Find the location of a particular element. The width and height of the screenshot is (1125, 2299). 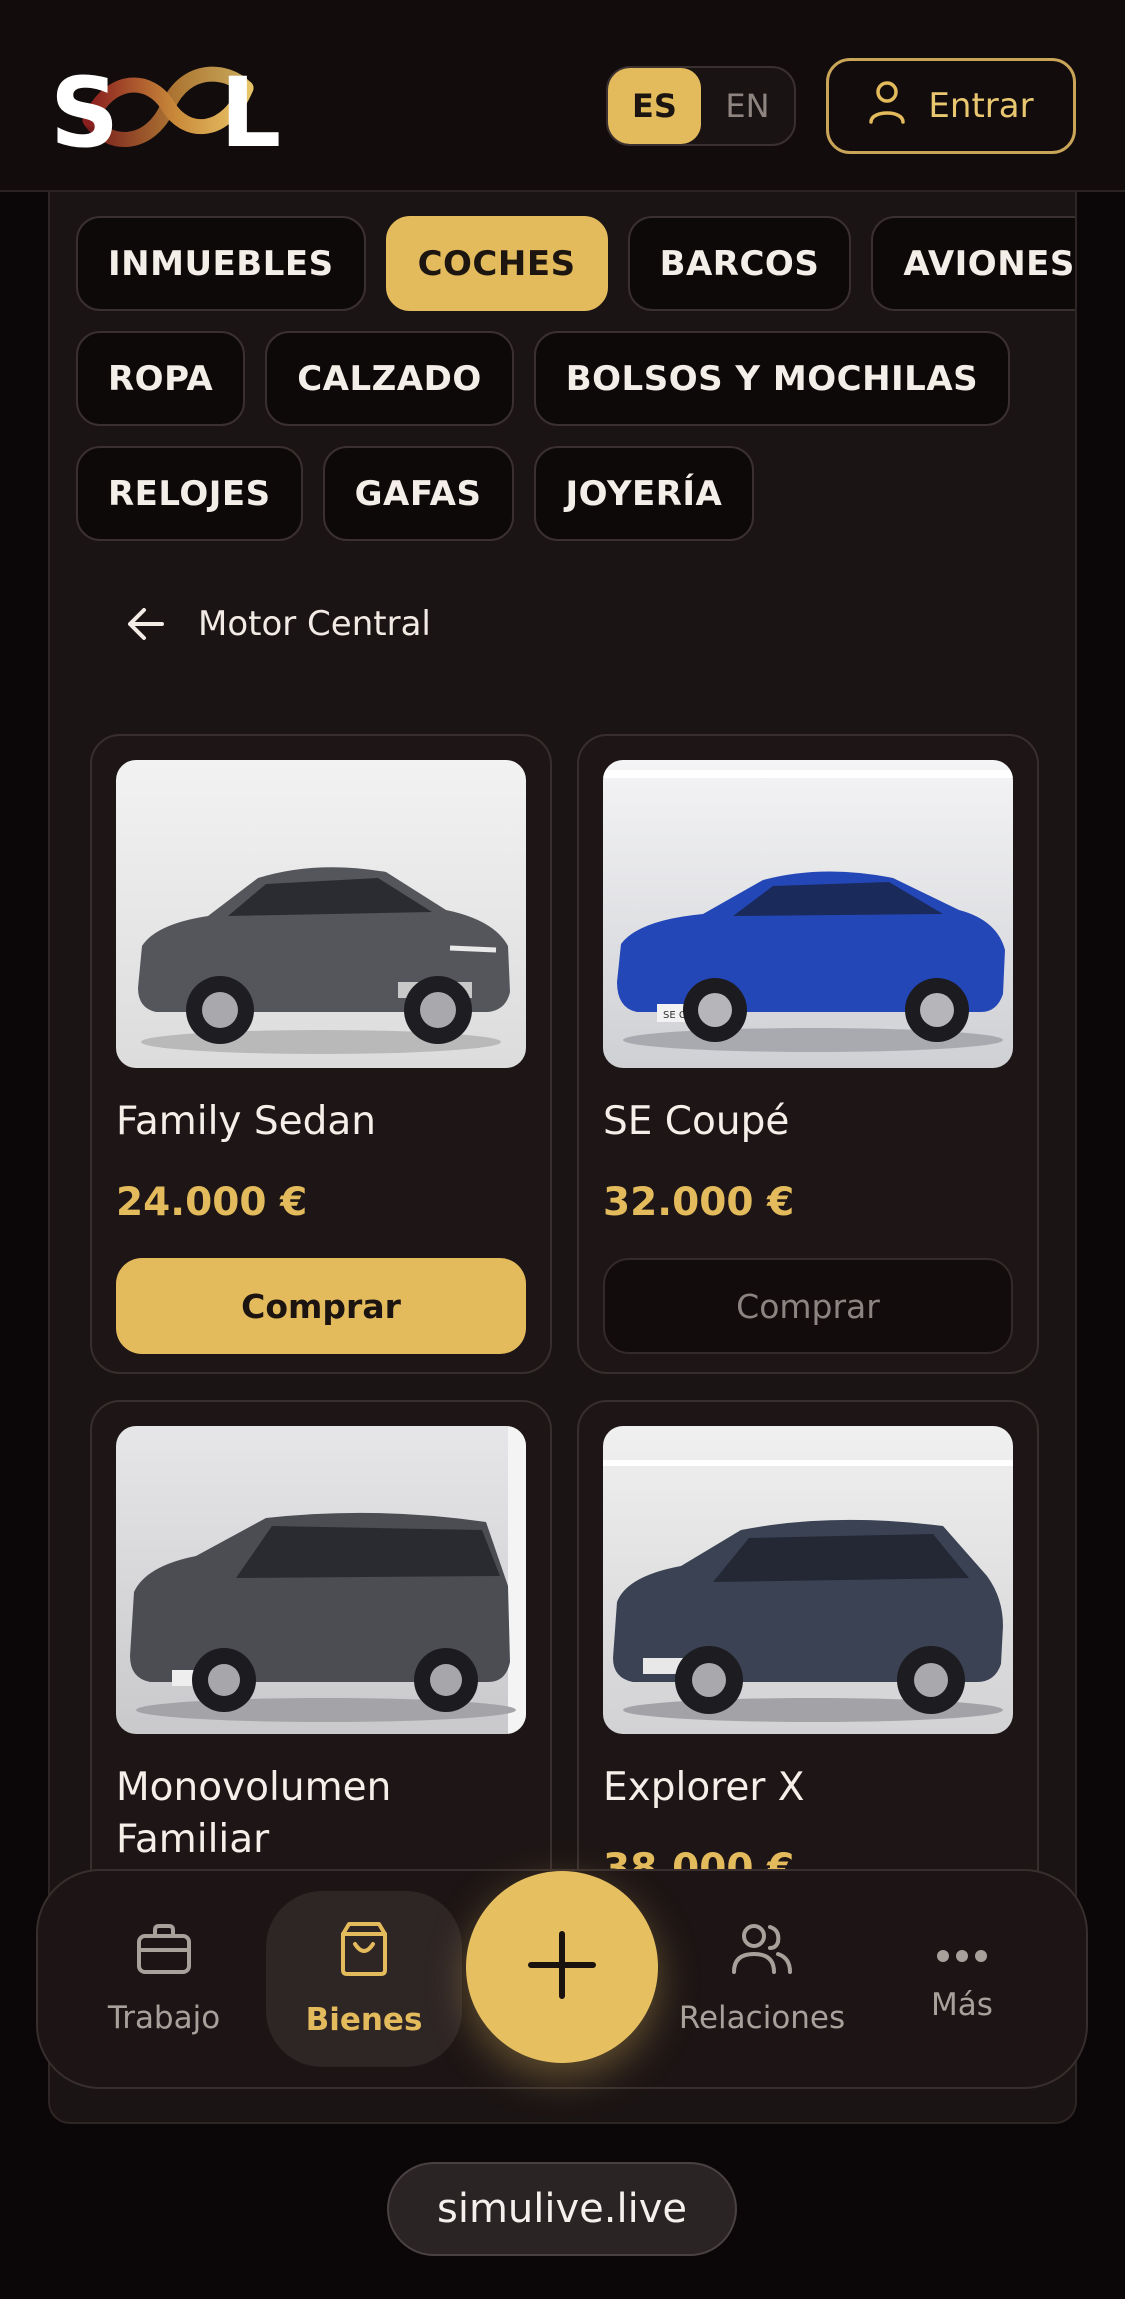

nav-label: Bienes is located at coordinates (364, 2020).